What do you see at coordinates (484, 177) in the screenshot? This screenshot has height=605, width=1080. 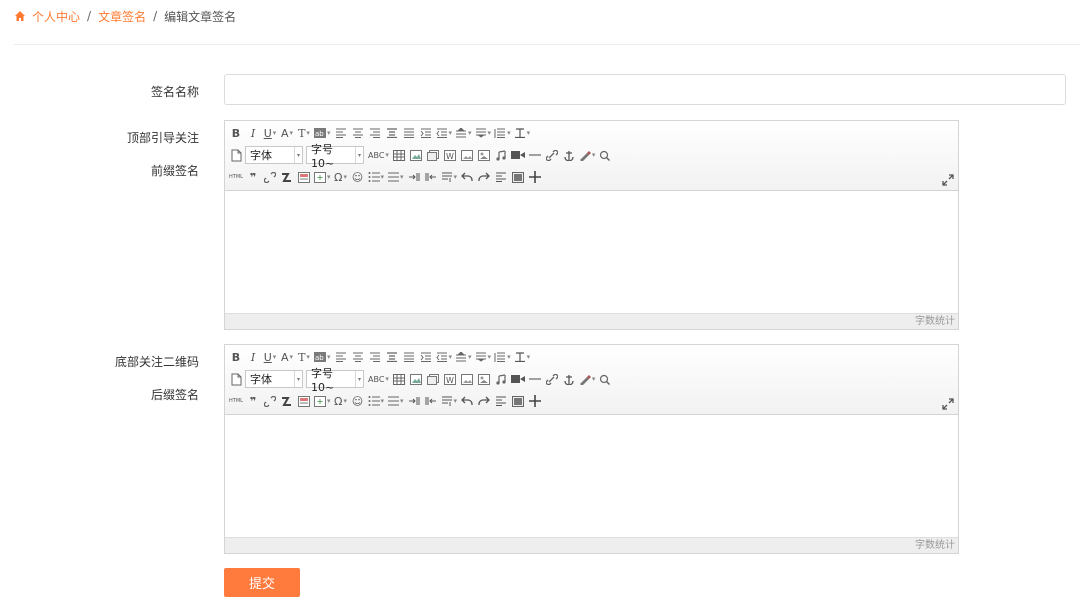 I see `redo-icon` at bounding box center [484, 177].